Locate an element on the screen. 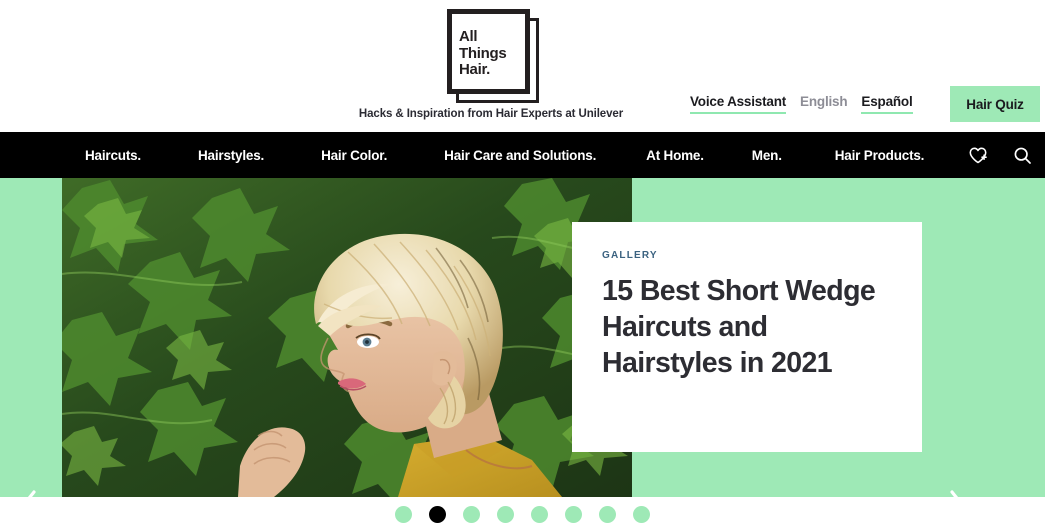 The image size is (1045, 532). hero-eyebrow-label: GALLERY is located at coordinates (630, 255).